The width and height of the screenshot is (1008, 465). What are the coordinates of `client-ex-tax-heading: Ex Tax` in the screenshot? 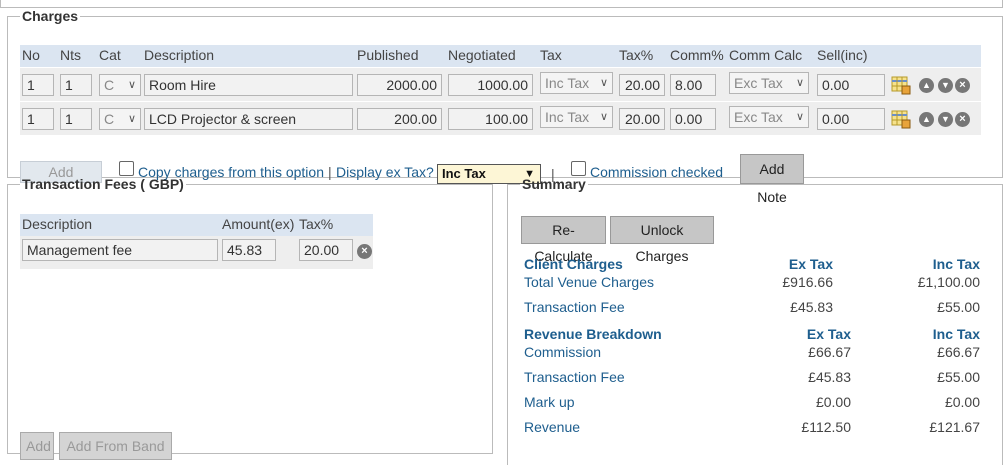 It's located at (810, 264).